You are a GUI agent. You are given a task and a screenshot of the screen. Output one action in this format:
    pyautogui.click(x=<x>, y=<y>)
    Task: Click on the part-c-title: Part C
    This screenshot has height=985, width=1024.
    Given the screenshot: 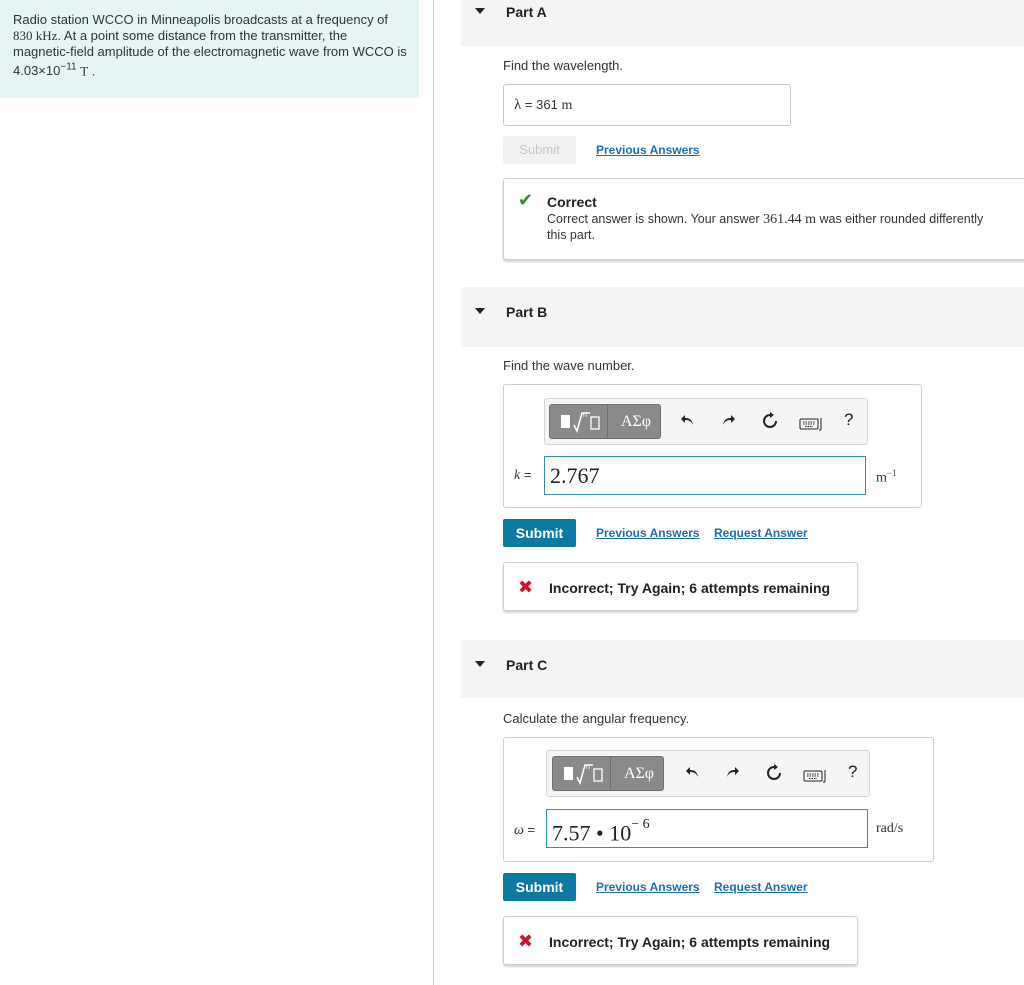 What is the action you would take?
    pyautogui.click(x=527, y=665)
    